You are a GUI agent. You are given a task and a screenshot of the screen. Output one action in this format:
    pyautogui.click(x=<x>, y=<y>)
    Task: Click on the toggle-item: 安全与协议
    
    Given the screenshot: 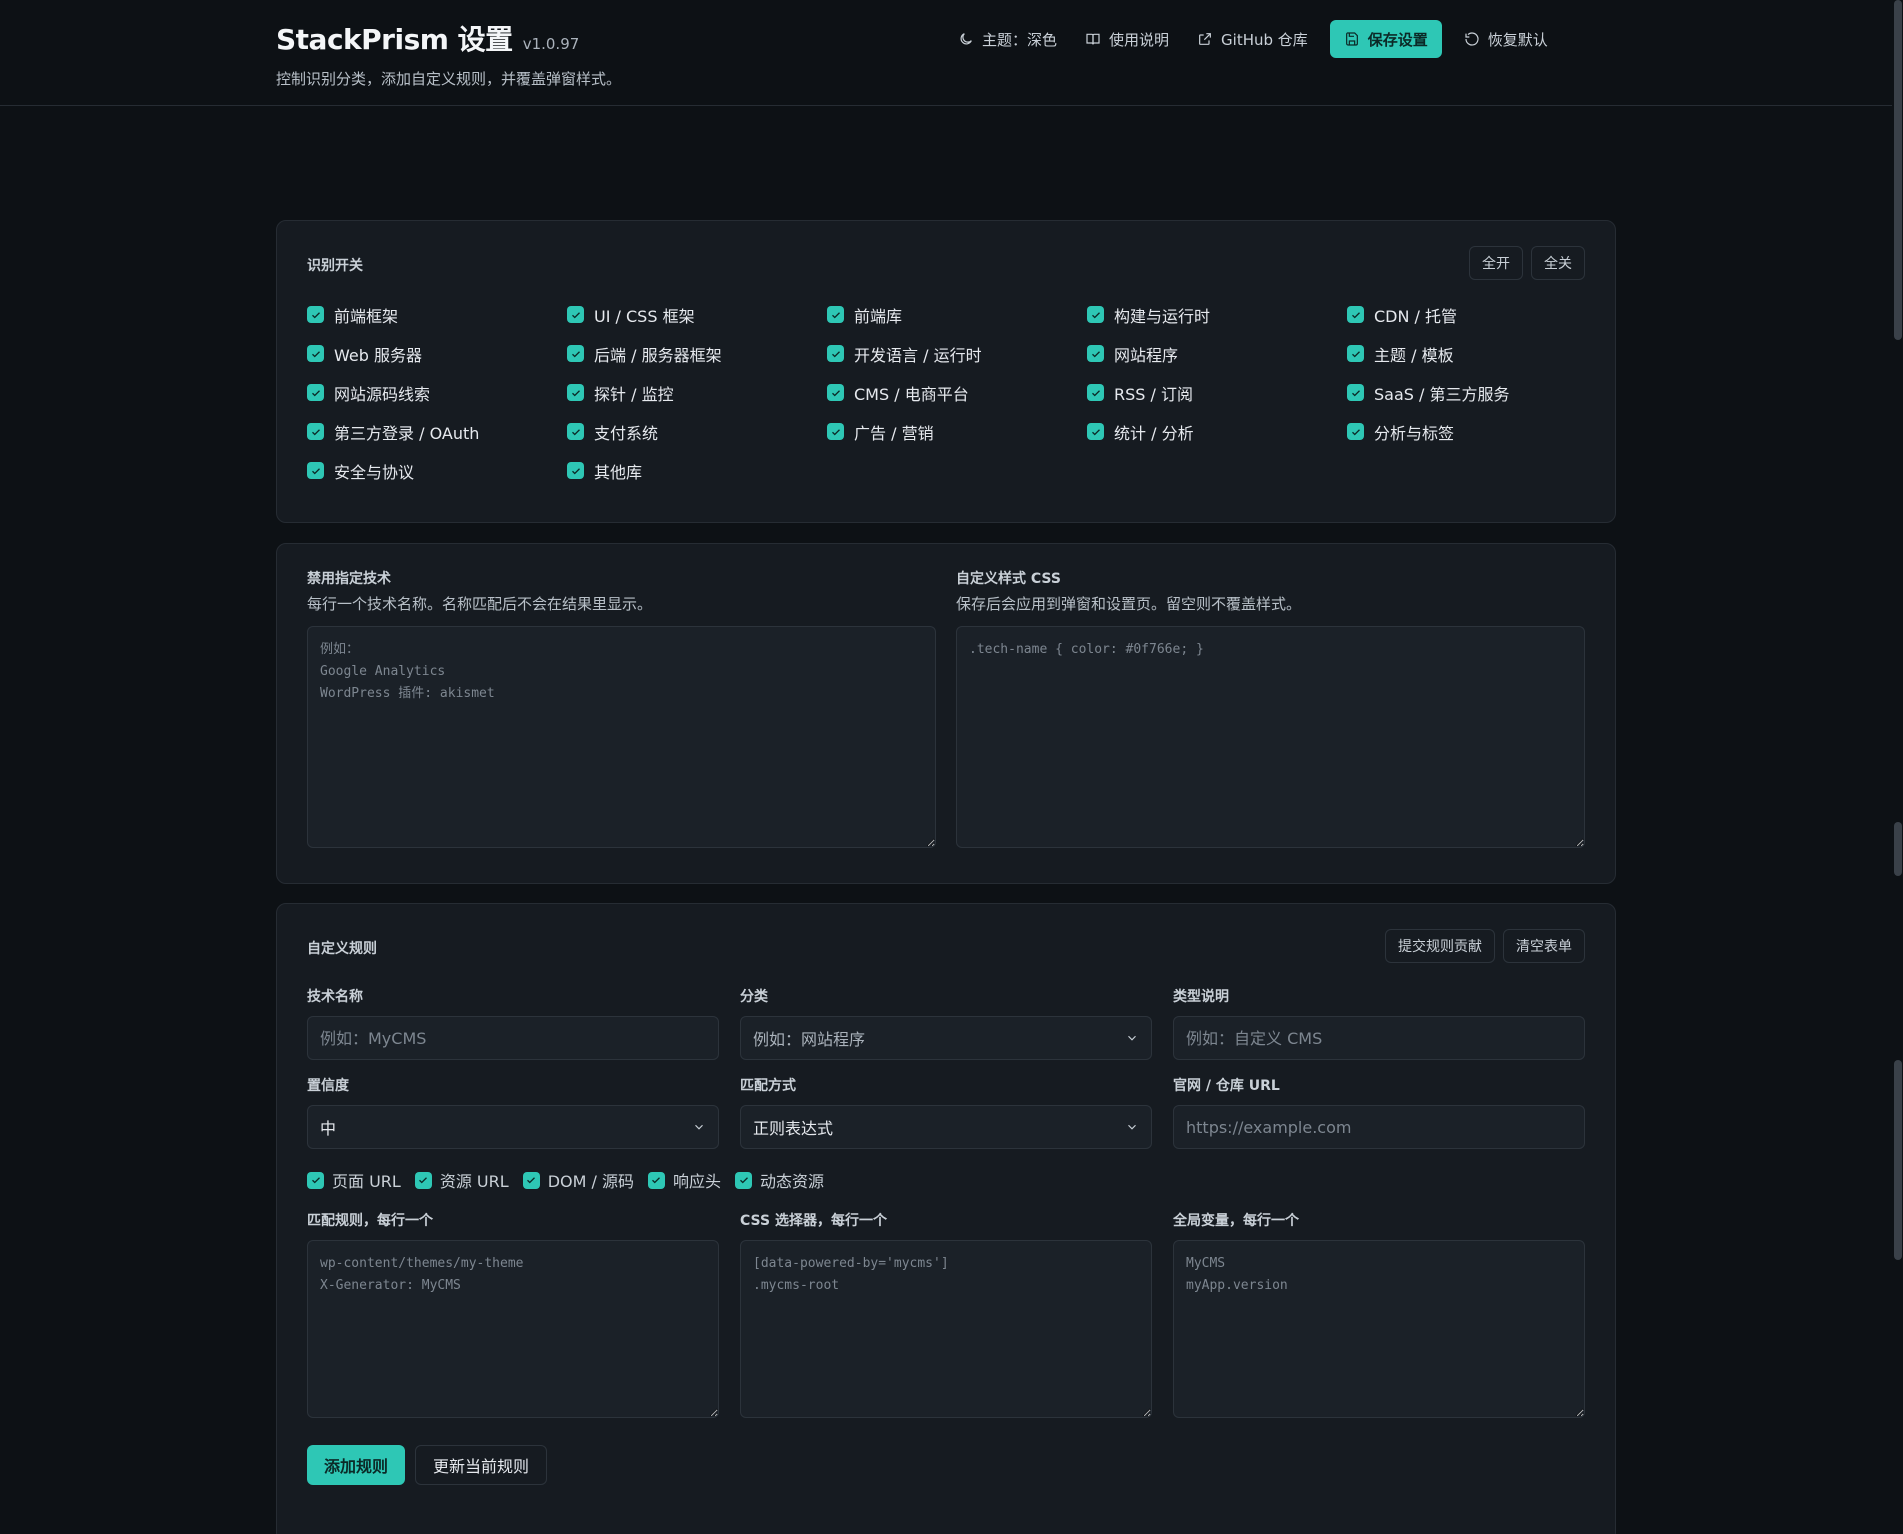 What is the action you would take?
    pyautogui.click(x=437, y=470)
    